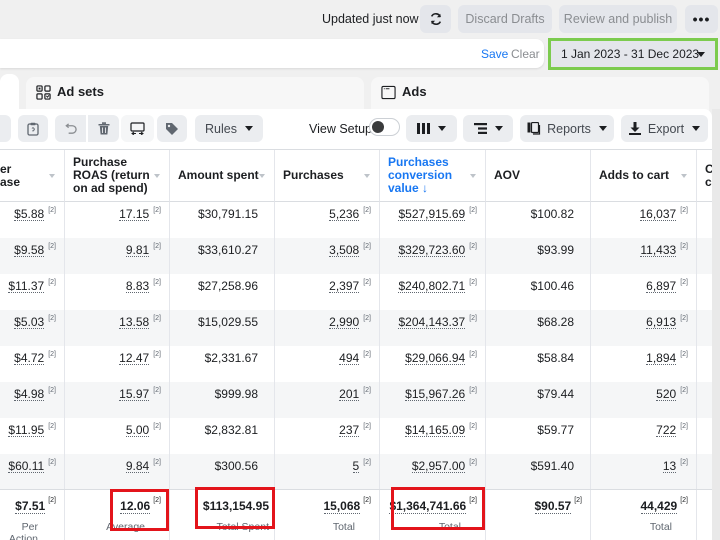  Describe the element at coordinates (435, 358) in the screenshot. I see `cell-value: $29,066.94` at that location.